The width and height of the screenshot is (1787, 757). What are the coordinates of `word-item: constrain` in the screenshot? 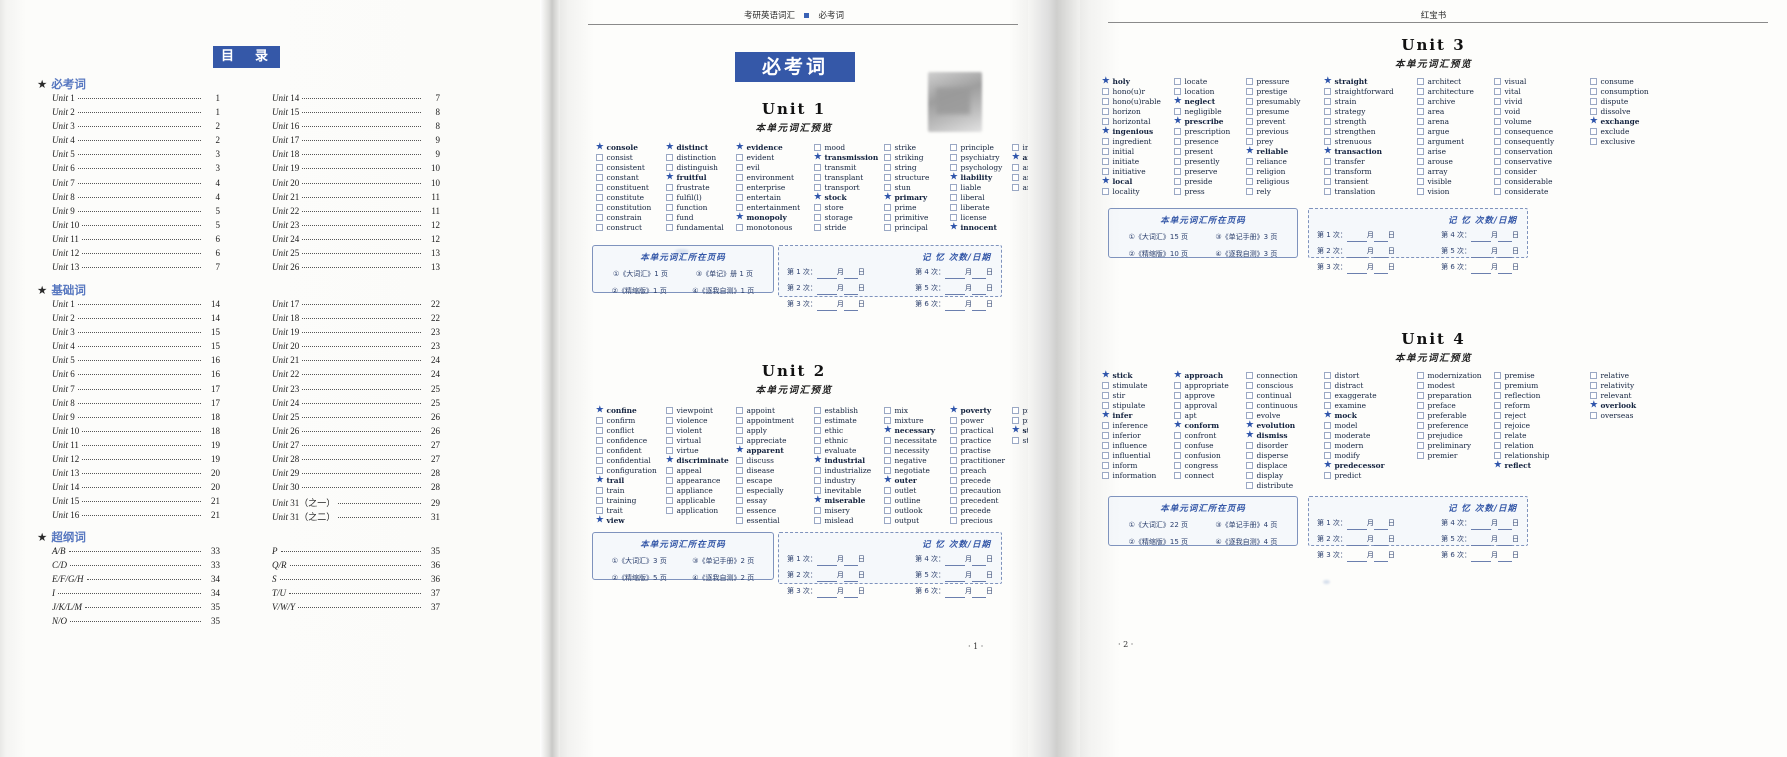 It's located at (631, 217).